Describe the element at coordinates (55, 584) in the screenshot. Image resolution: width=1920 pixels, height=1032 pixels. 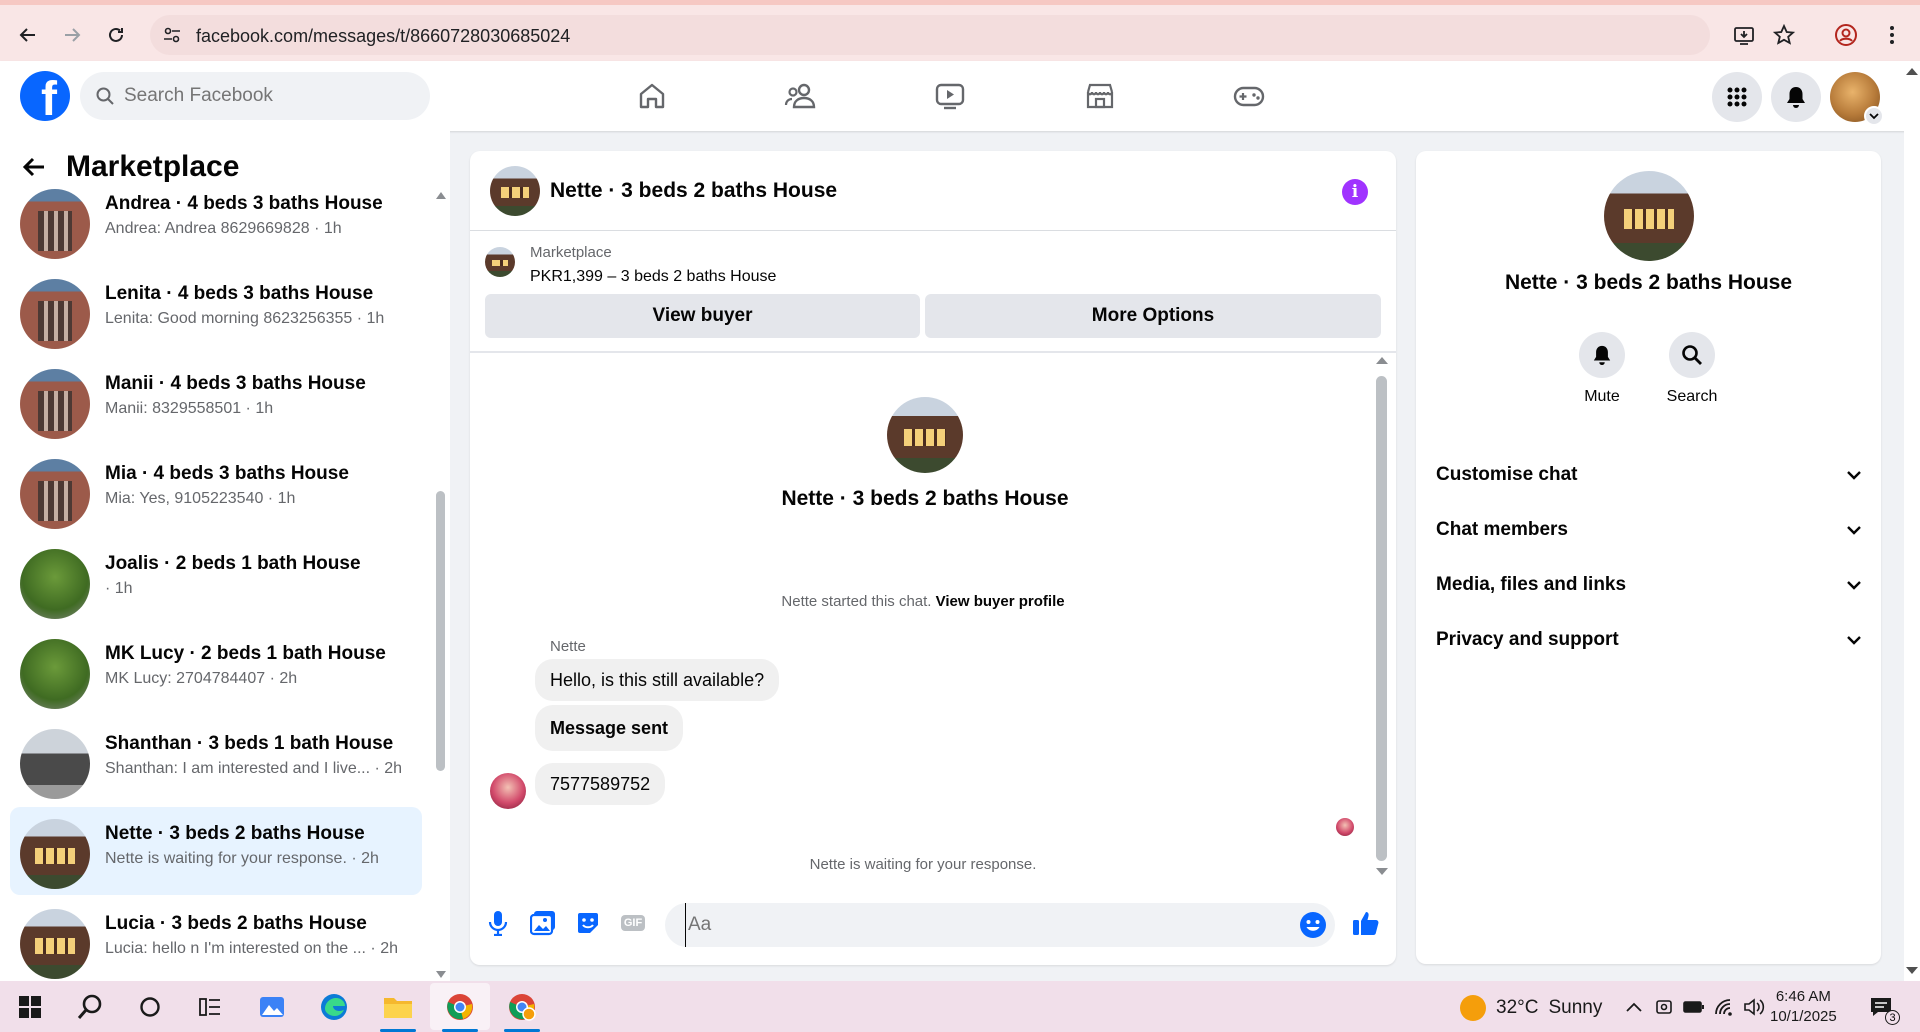
I see `listing-thumbnail` at that location.